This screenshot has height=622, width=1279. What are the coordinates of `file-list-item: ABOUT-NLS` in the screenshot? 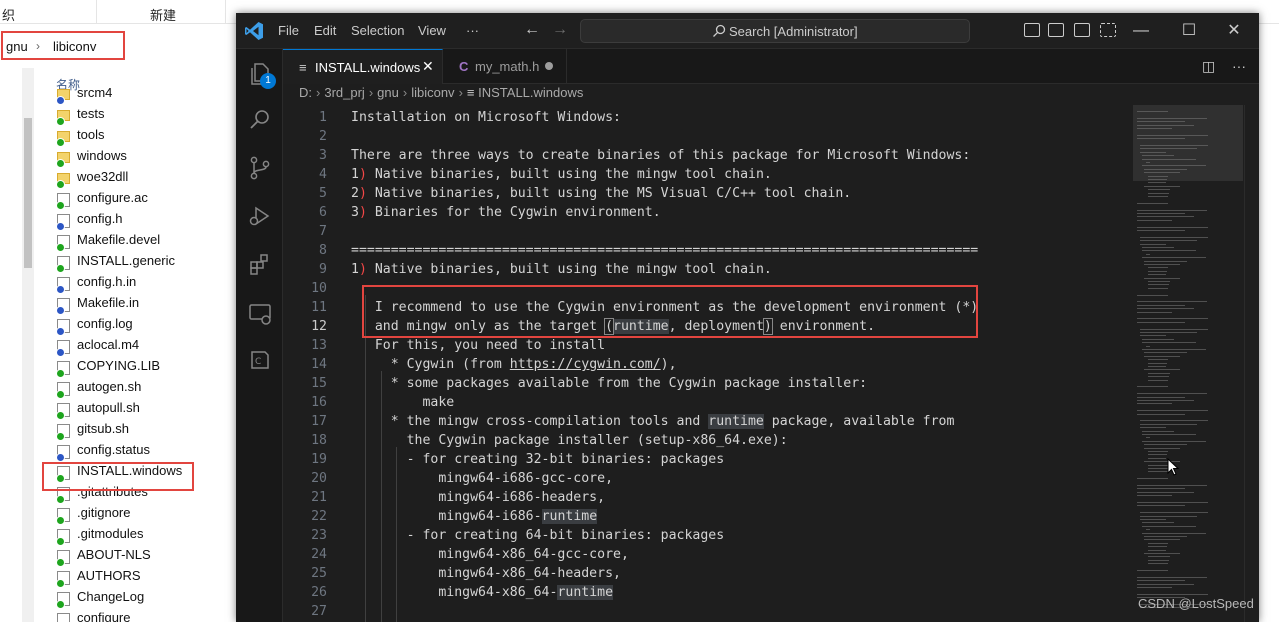 It's located at (145, 556).